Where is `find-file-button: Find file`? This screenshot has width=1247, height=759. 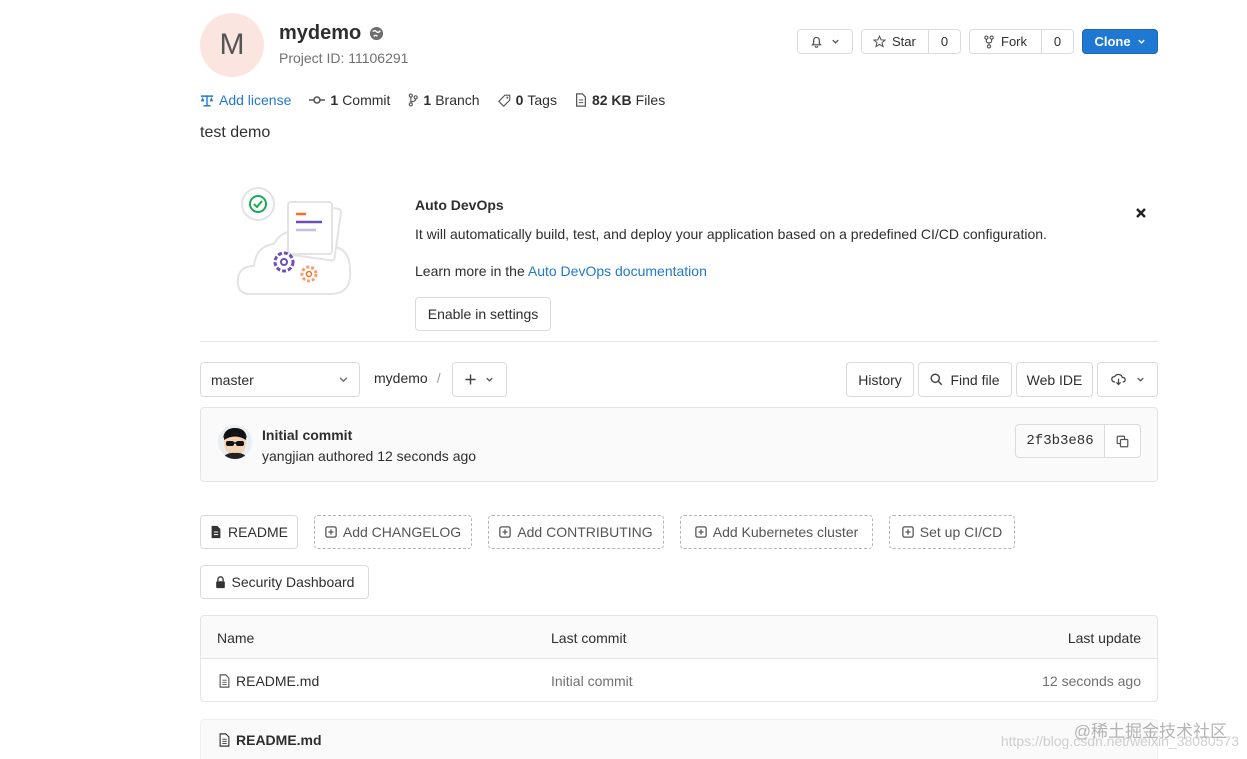
find-file-button: Find file is located at coordinates (965, 379).